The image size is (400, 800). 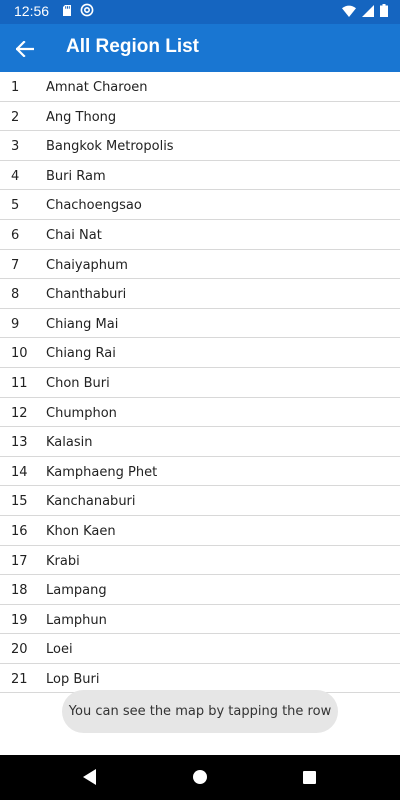 I want to click on toast-message: You can see the map by tapping the row, so click(x=200, y=711).